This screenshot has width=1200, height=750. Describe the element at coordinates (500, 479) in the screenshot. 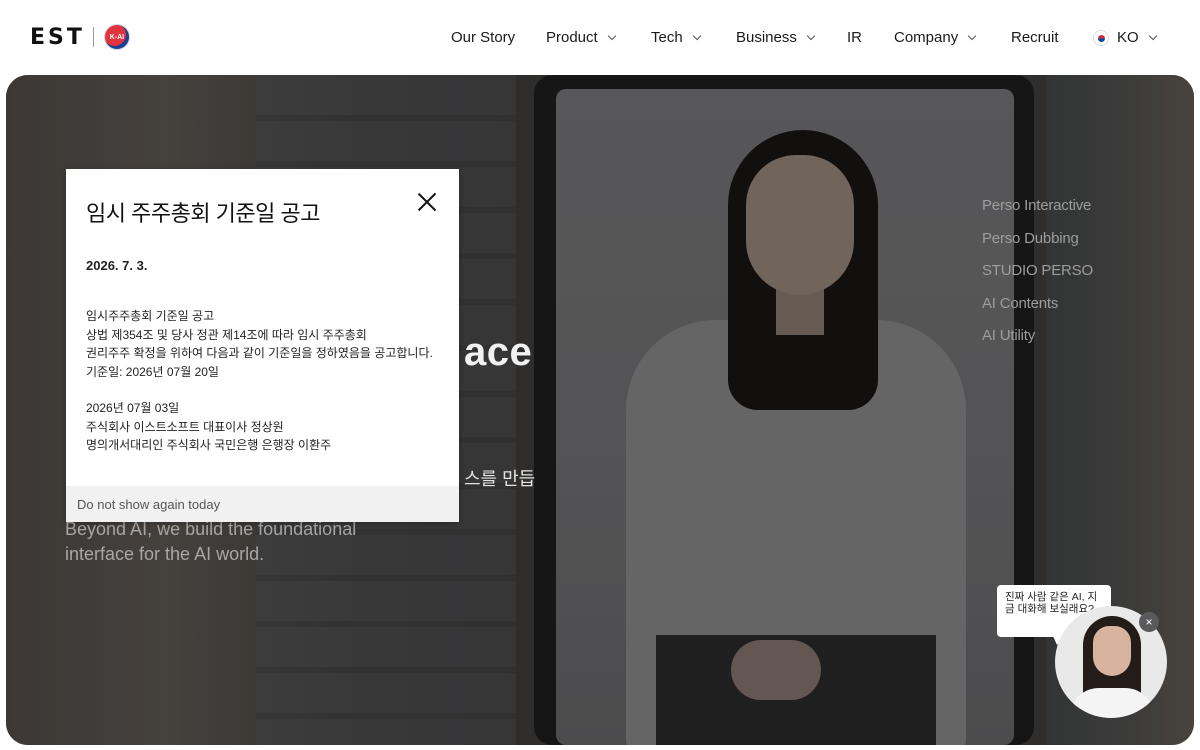

I see `hero-korean-text: 스를 만듭` at that location.